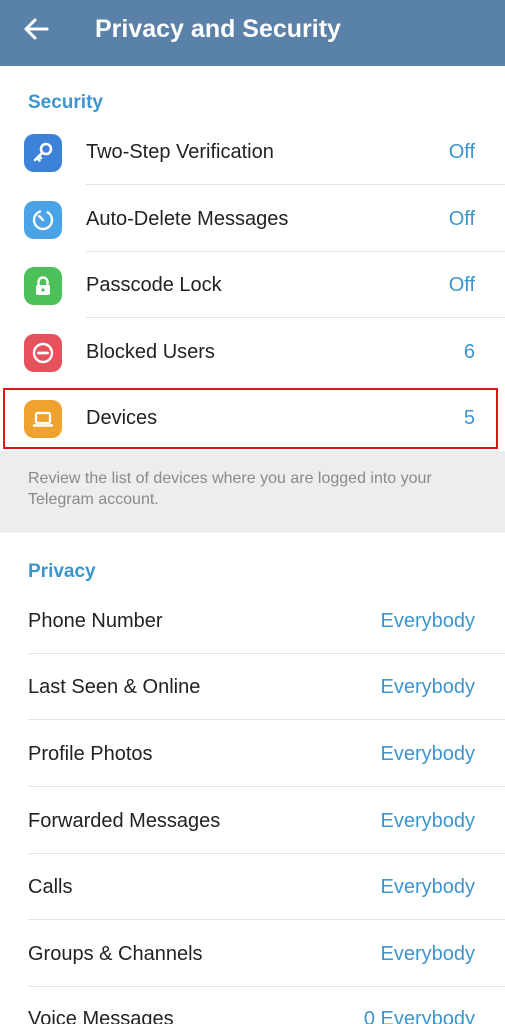 This screenshot has height=1024, width=505. I want to click on page-title: Privacy and Security, so click(218, 29).